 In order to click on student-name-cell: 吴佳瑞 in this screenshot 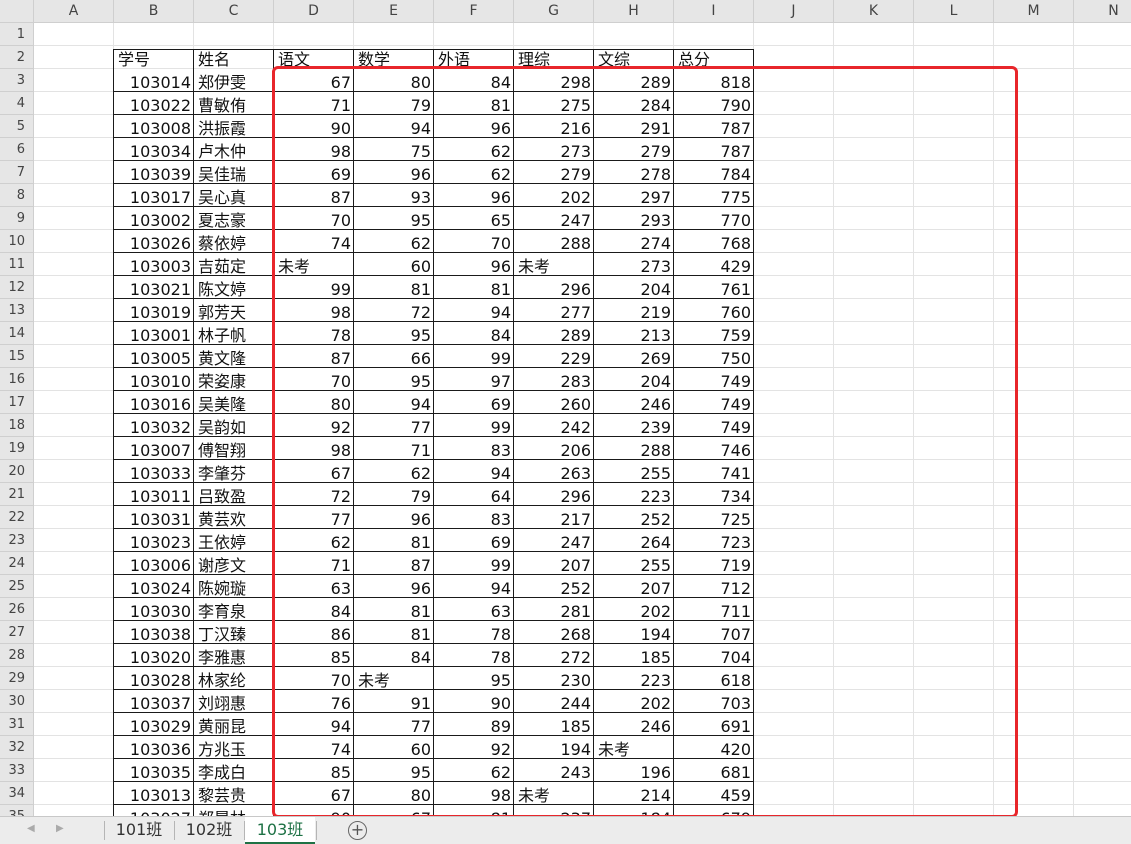, I will do `click(234, 174)`.